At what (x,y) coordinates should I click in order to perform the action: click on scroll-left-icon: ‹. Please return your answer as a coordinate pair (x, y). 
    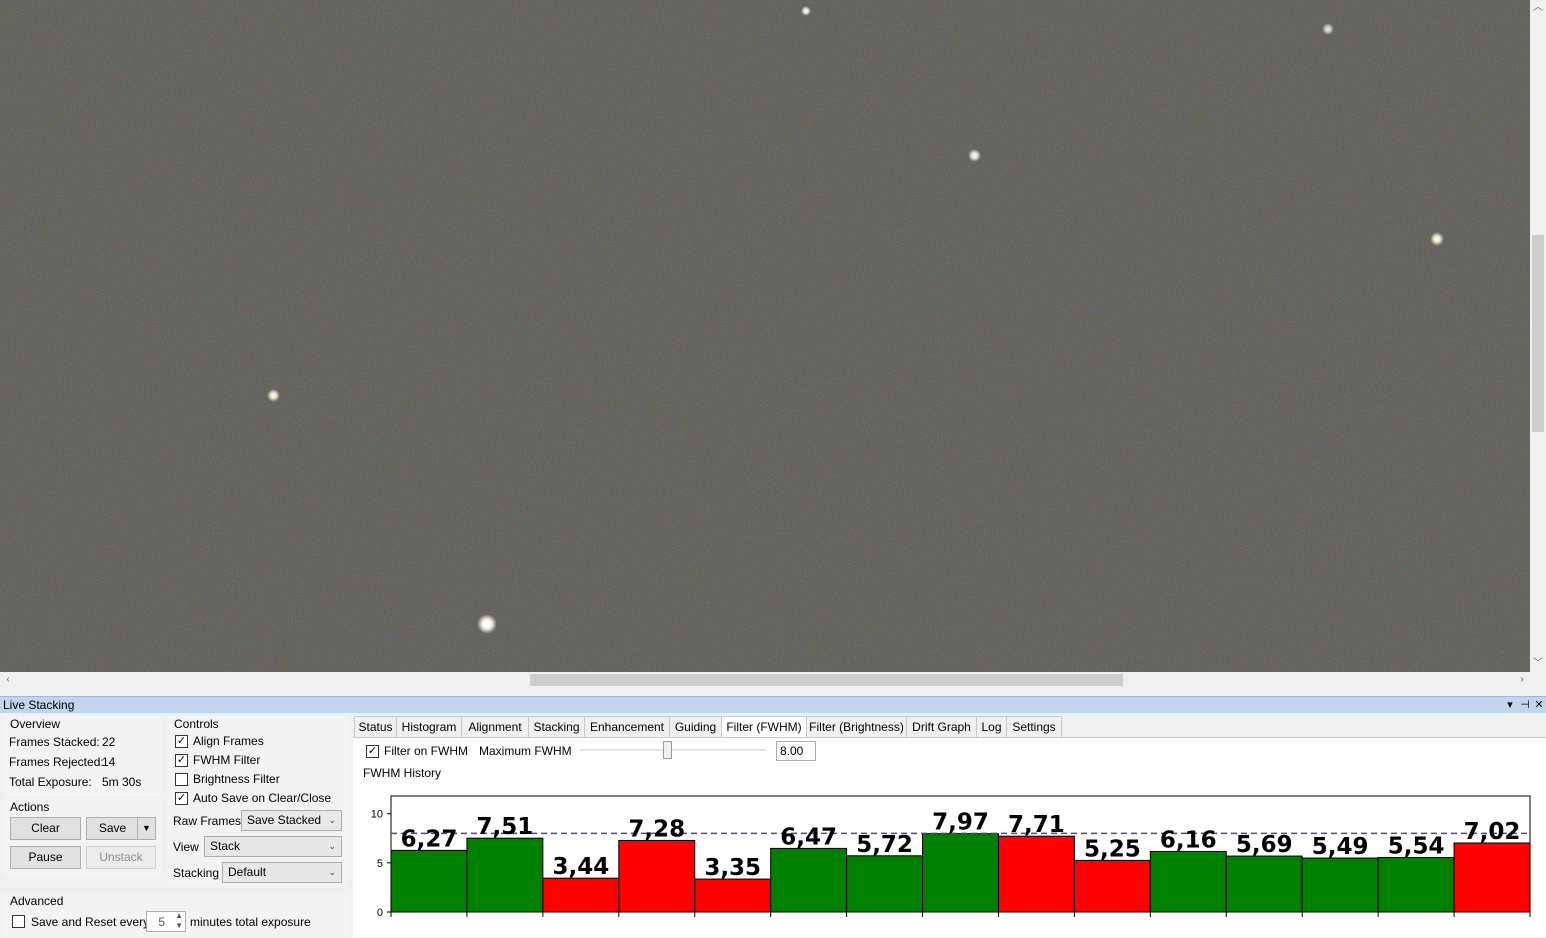
    Looking at the image, I should click on (8, 680).